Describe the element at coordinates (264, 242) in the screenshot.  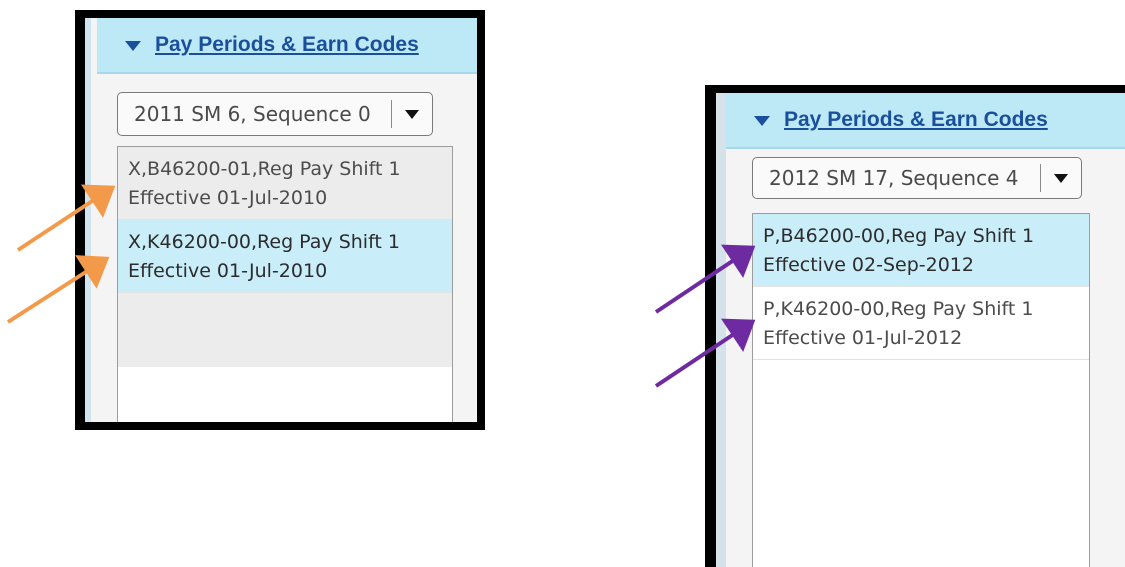
I see `list-item-code: X,K46200-00,Reg Pay Shift 1` at that location.